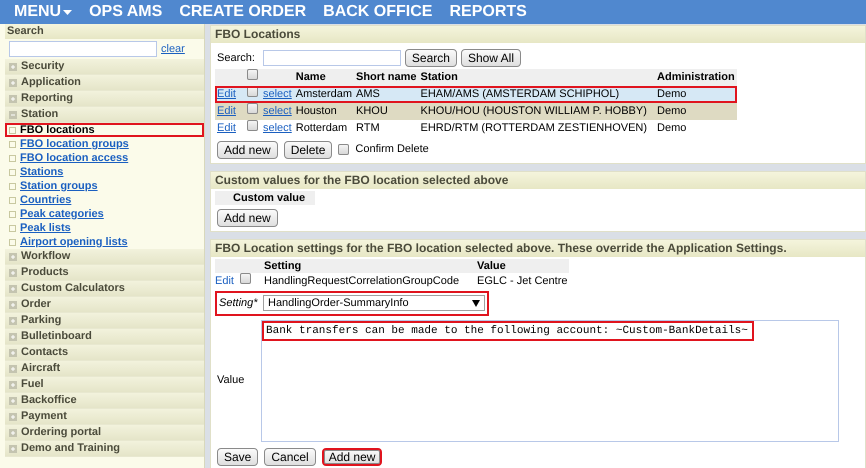 The width and height of the screenshot is (866, 468). I want to click on table-cell-text: EHAM/AMS (AMSTERDAM SCHIPHOL), so click(520, 94).